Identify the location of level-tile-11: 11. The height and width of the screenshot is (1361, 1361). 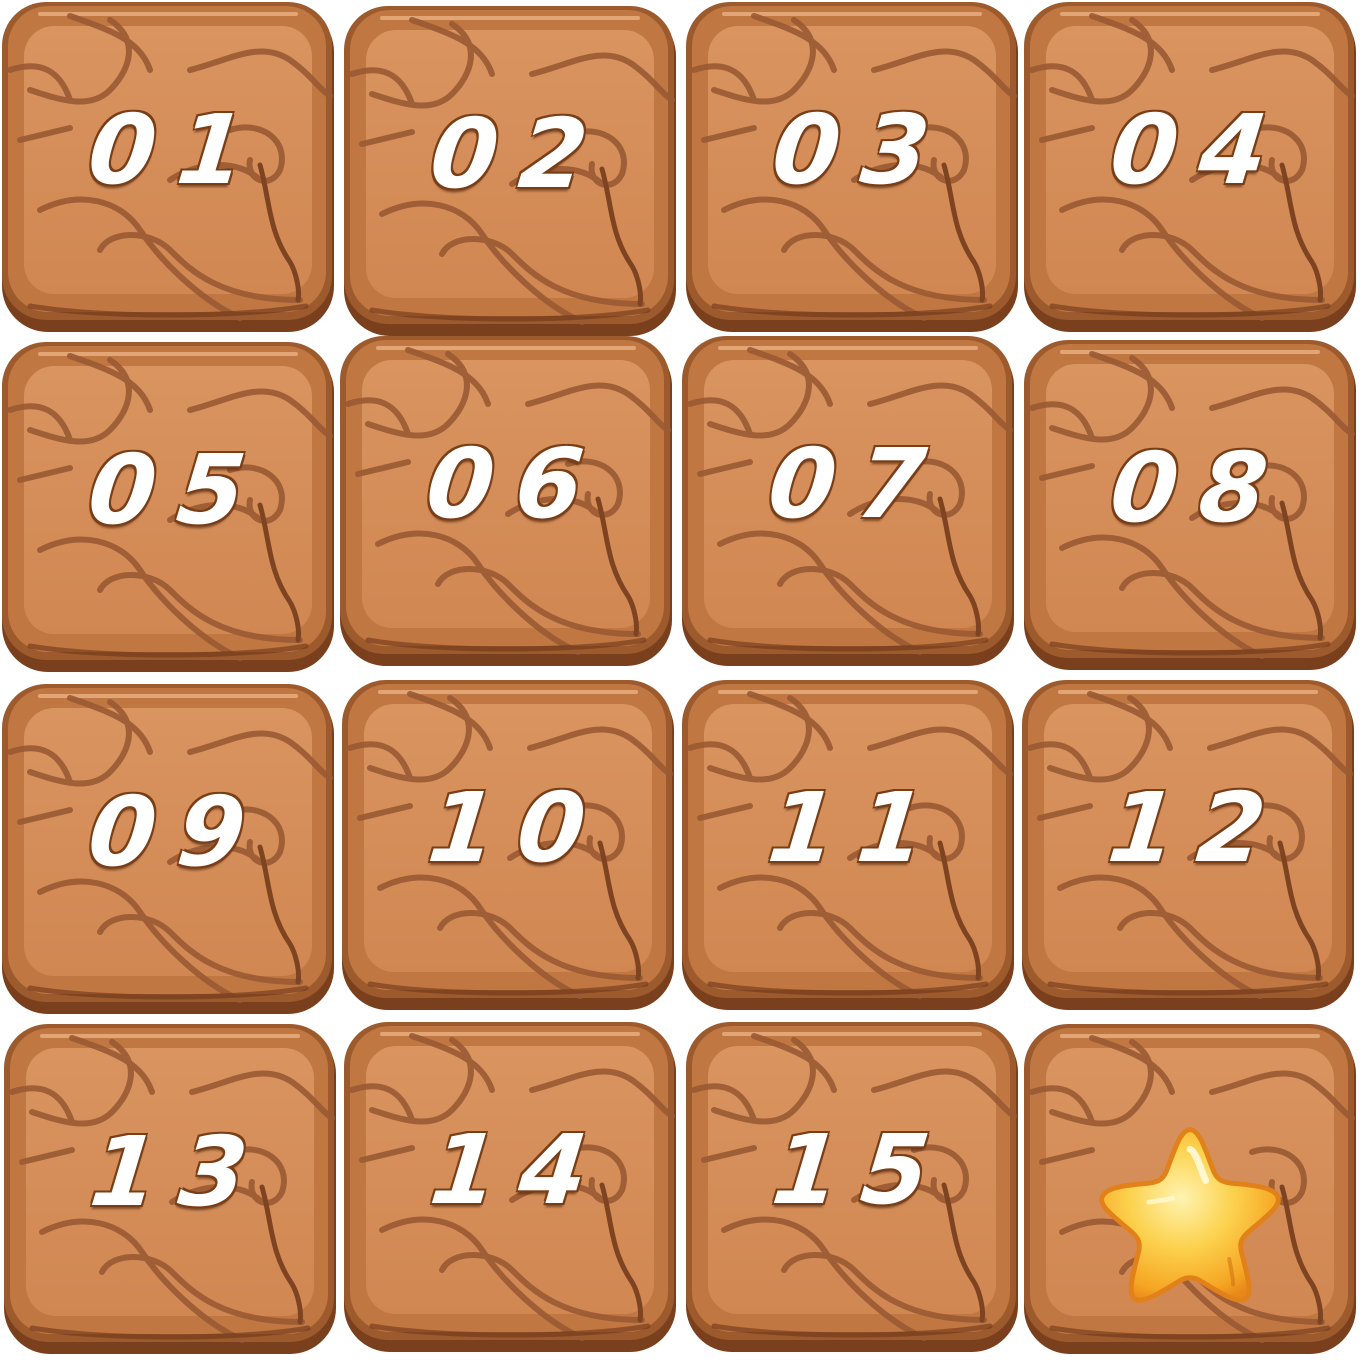
(848, 845).